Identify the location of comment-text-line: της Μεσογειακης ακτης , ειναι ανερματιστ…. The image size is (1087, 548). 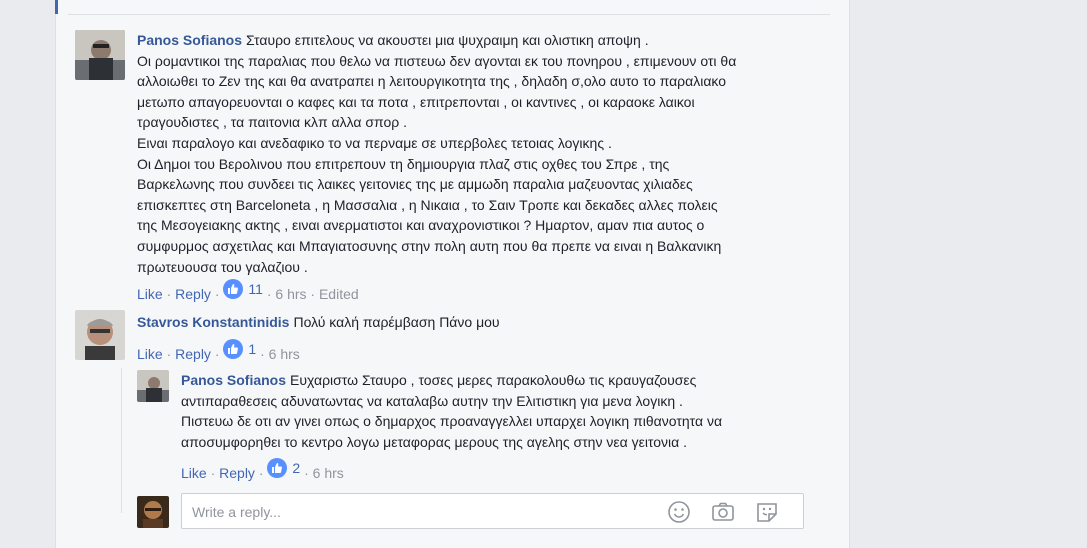
(421, 225).